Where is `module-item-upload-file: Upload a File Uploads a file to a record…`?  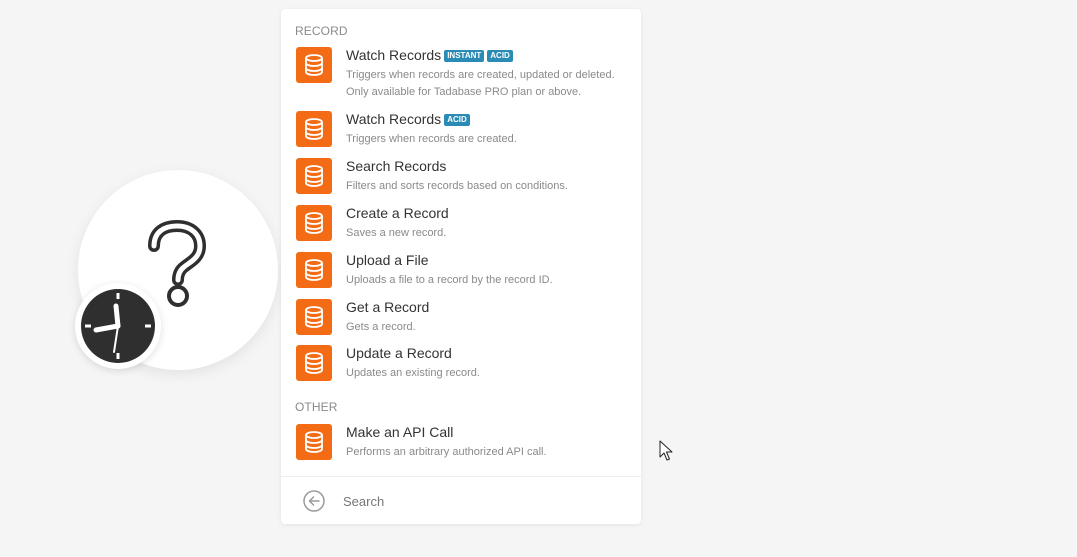
module-item-upload-file: Upload a File Uploads a file to a record… is located at coordinates (463, 274).